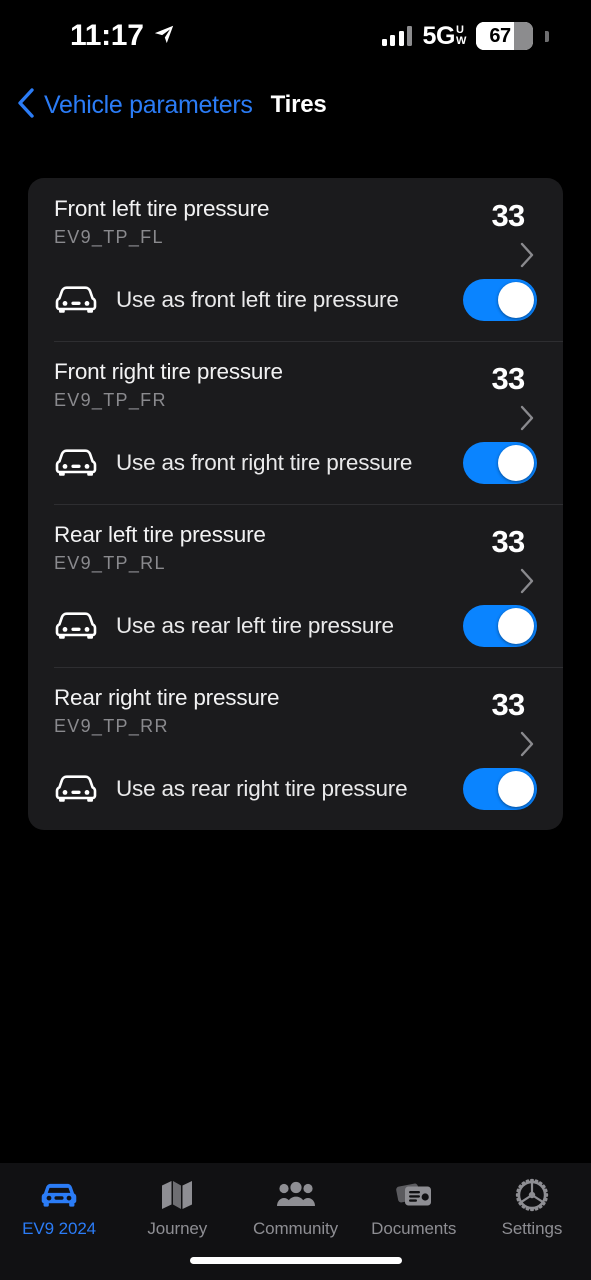 Image resolution: width=591 pixels, height=1280 pixels. I want to click on tab-settings: Settings, so click(532, 1208).